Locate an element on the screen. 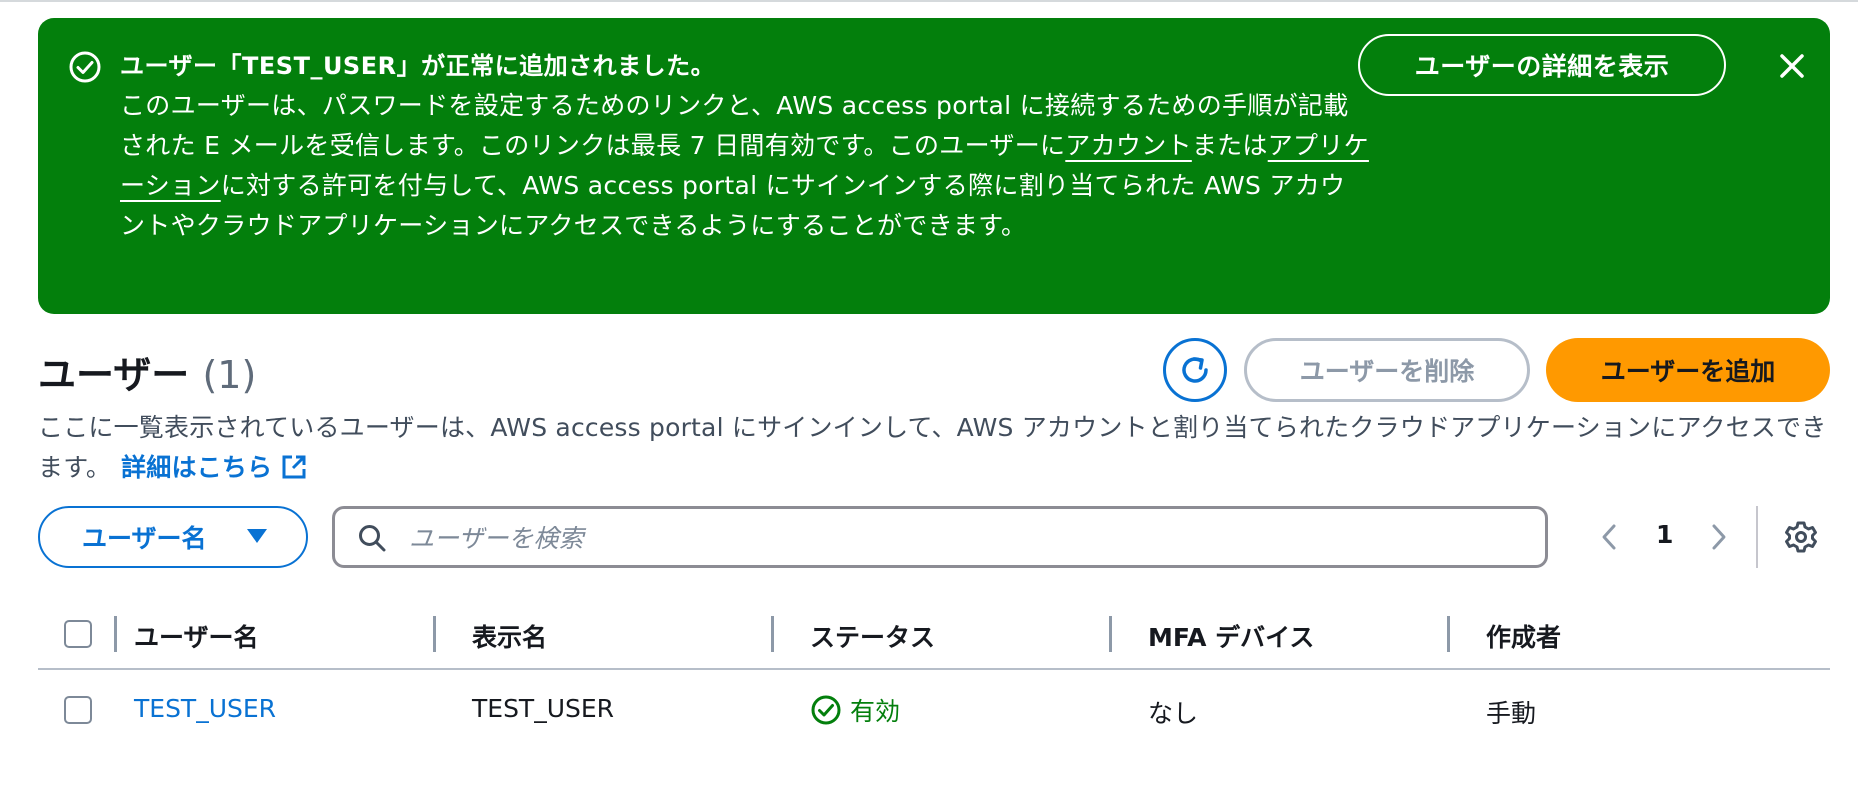 This screenshot has height=786, width=1858. created-by-cell: 手動 is located at coordinates (1511, 713).